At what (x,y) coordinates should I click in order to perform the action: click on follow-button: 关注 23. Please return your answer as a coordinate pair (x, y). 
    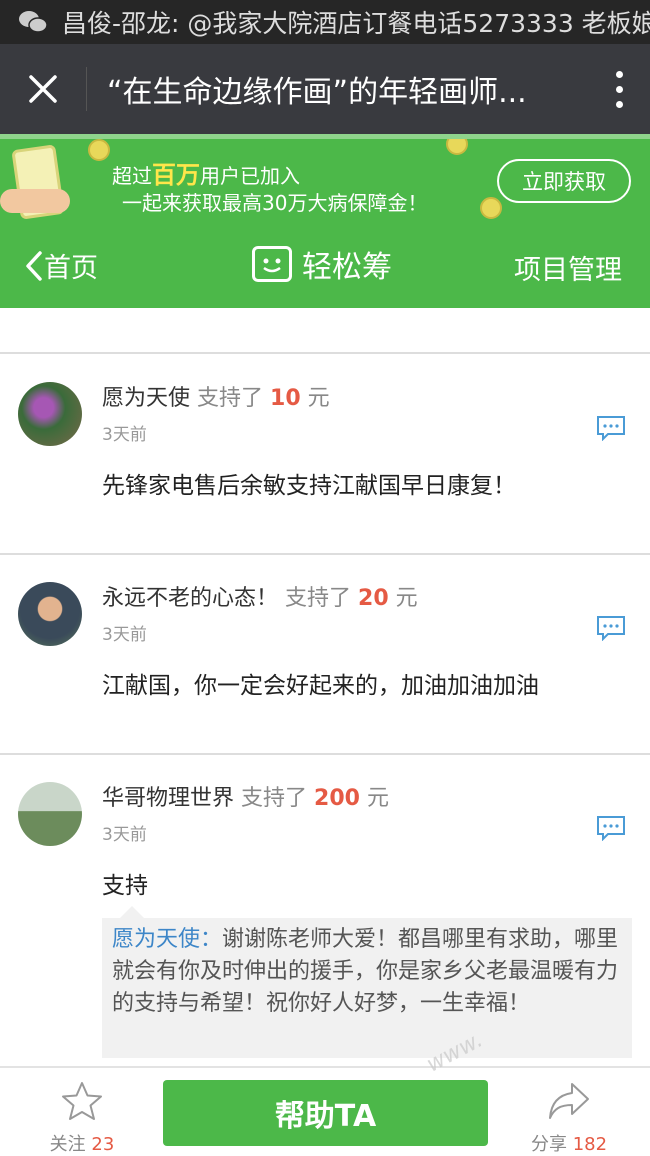
    Looking at the image, I should click on (82, 1118).